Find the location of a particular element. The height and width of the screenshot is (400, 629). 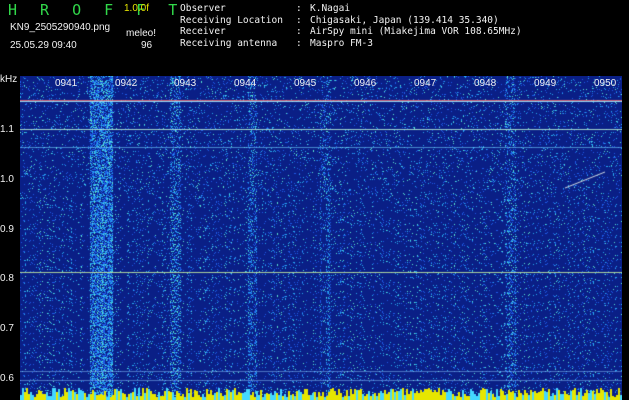

date-time: 25.05.29 09:40 is located at coordinates (43, 45).